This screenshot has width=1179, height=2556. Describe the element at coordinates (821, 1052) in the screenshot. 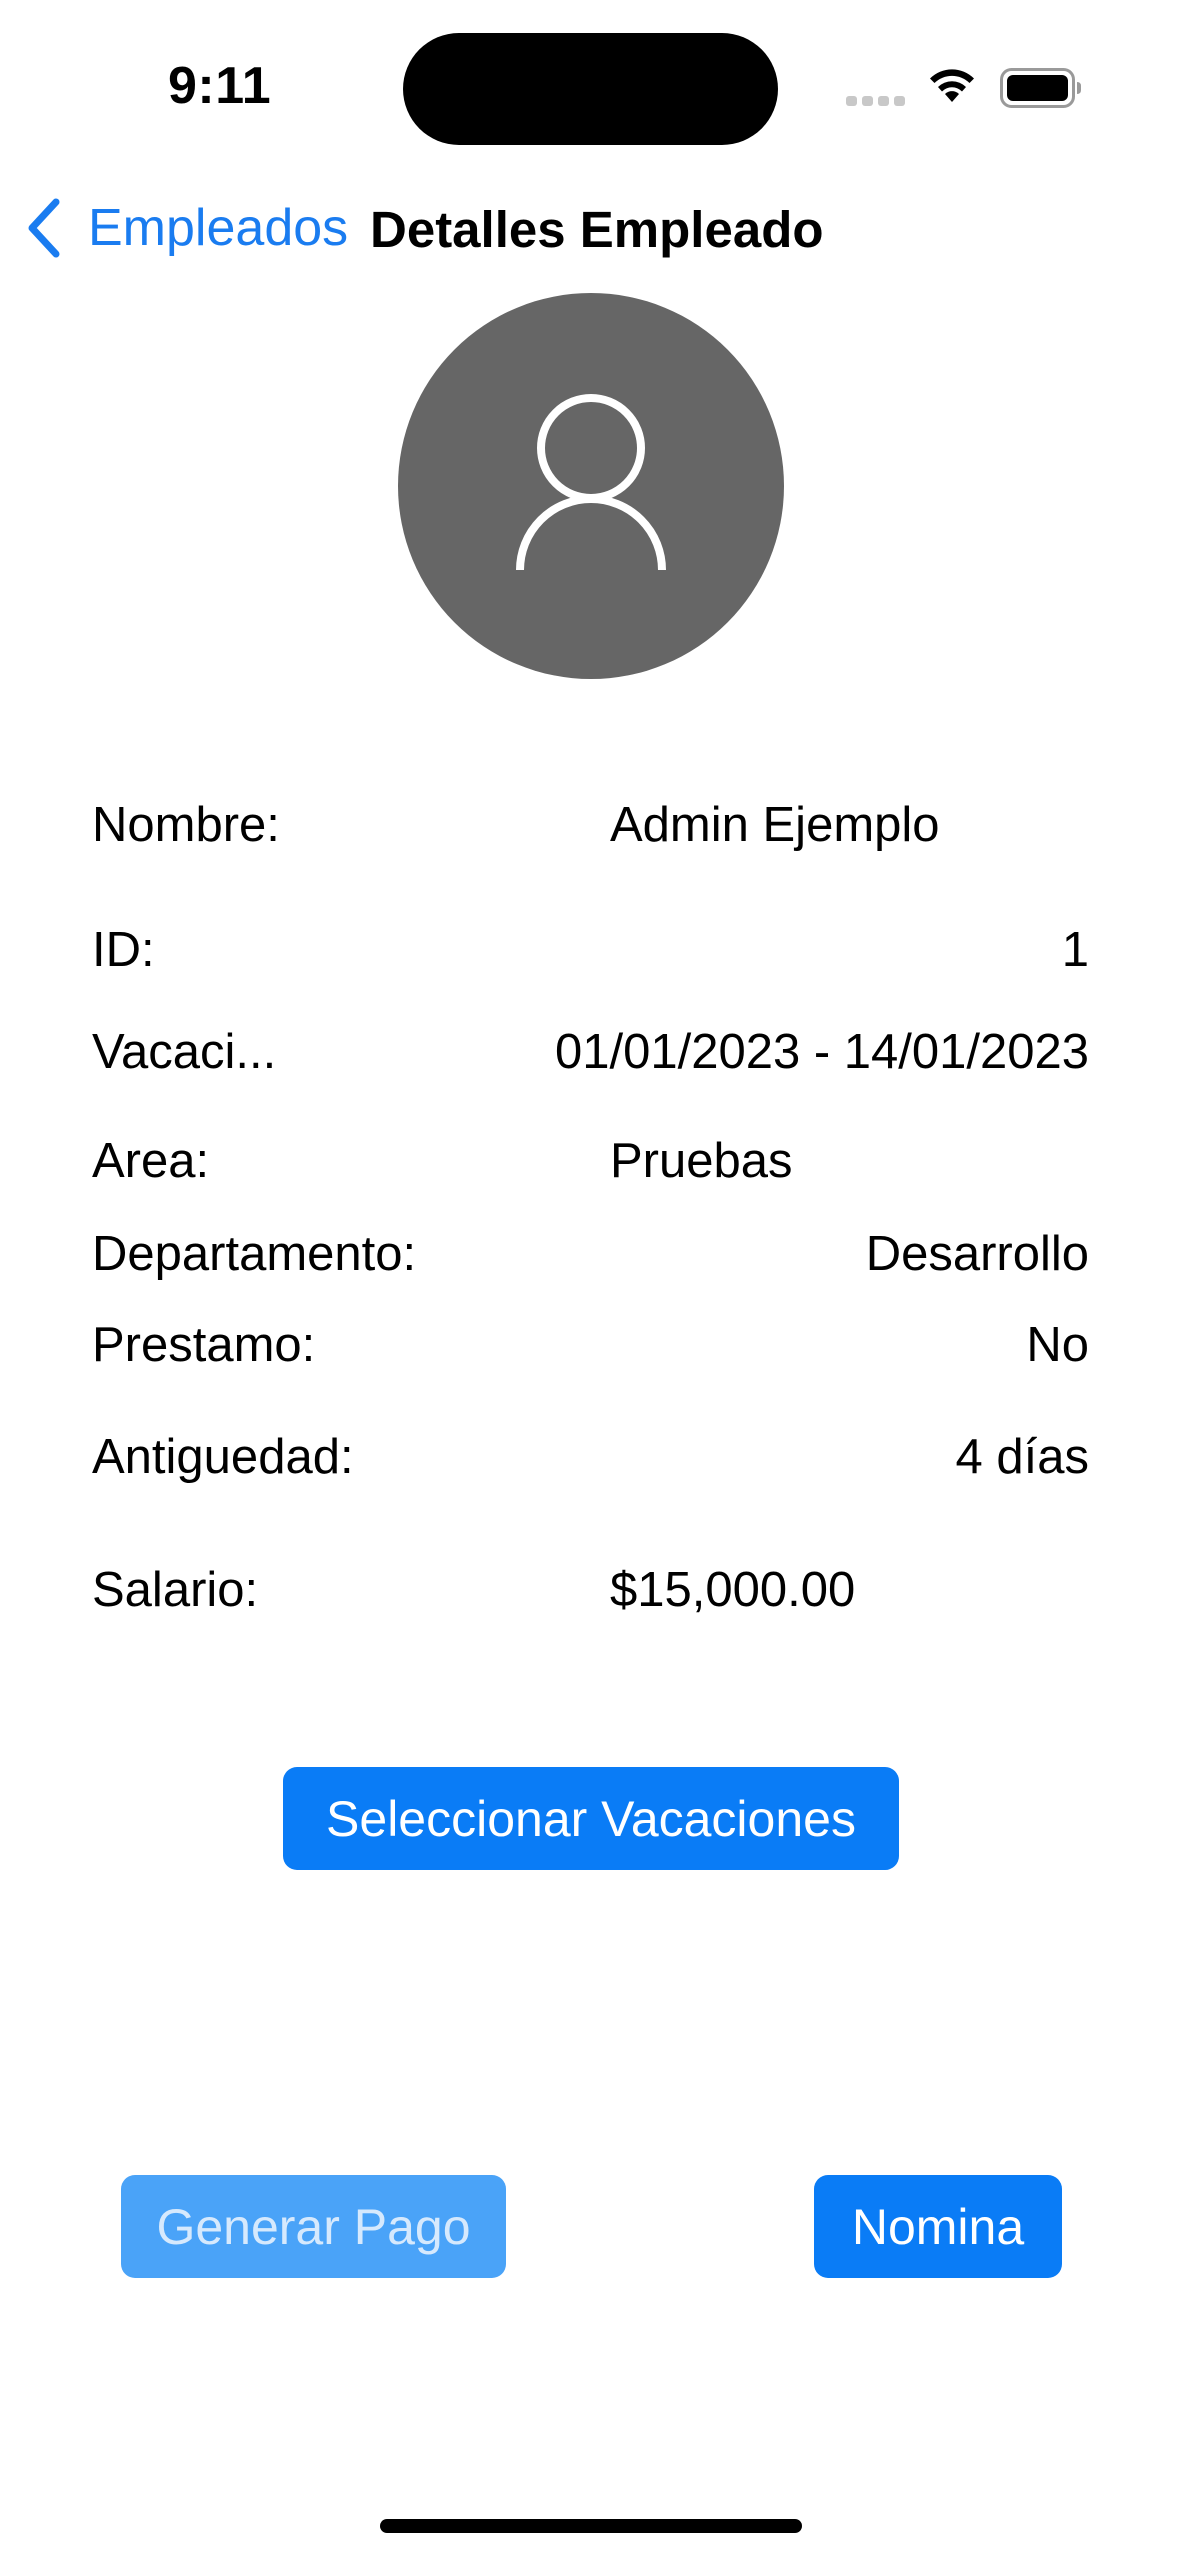

I see `vacaciones-value: 01/01/2023 - 14/01/2023` at that location.